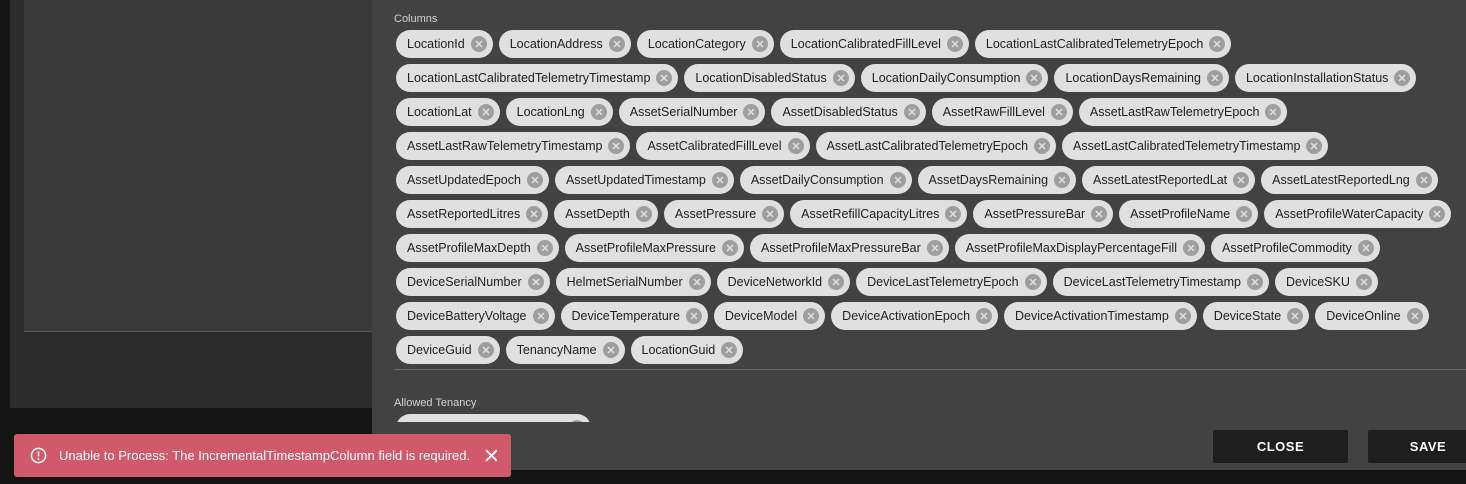 Image resolution: width=1466 pixels, height=484 pixels. Describe the element at coordinates (1372, 316) in the screenshot. I see `column-chip: DeviceOnline` at that location.